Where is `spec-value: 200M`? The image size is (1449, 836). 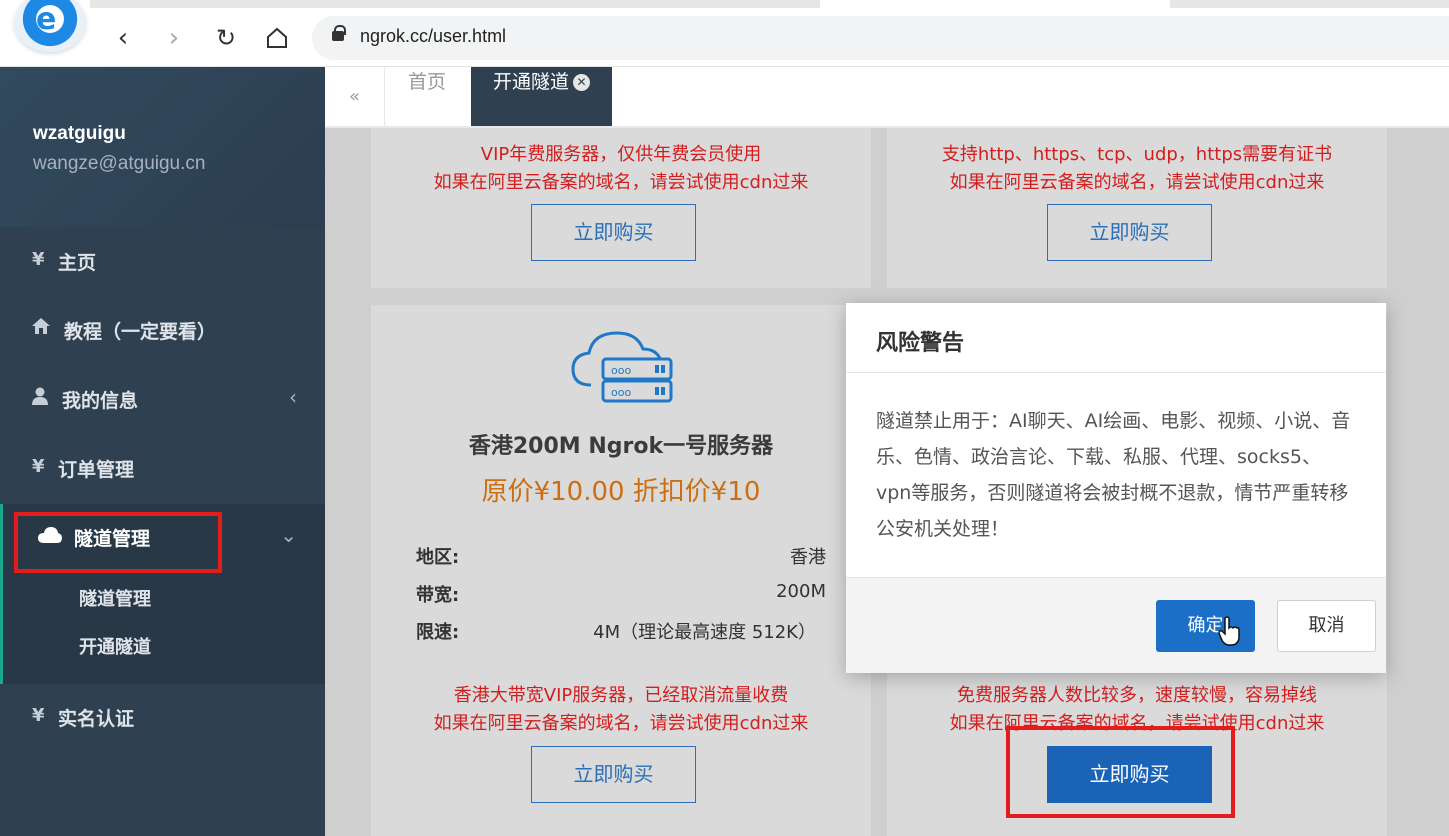
spec-value: 200M is located at coordinates (801, 591).